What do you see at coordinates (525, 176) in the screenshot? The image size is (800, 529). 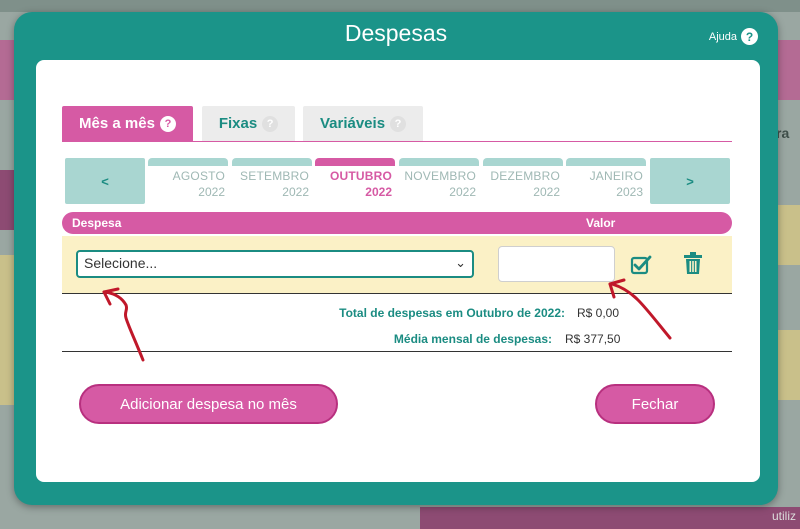 I see `month-name: DEZEMBRO` at bounding box center [525, 176].